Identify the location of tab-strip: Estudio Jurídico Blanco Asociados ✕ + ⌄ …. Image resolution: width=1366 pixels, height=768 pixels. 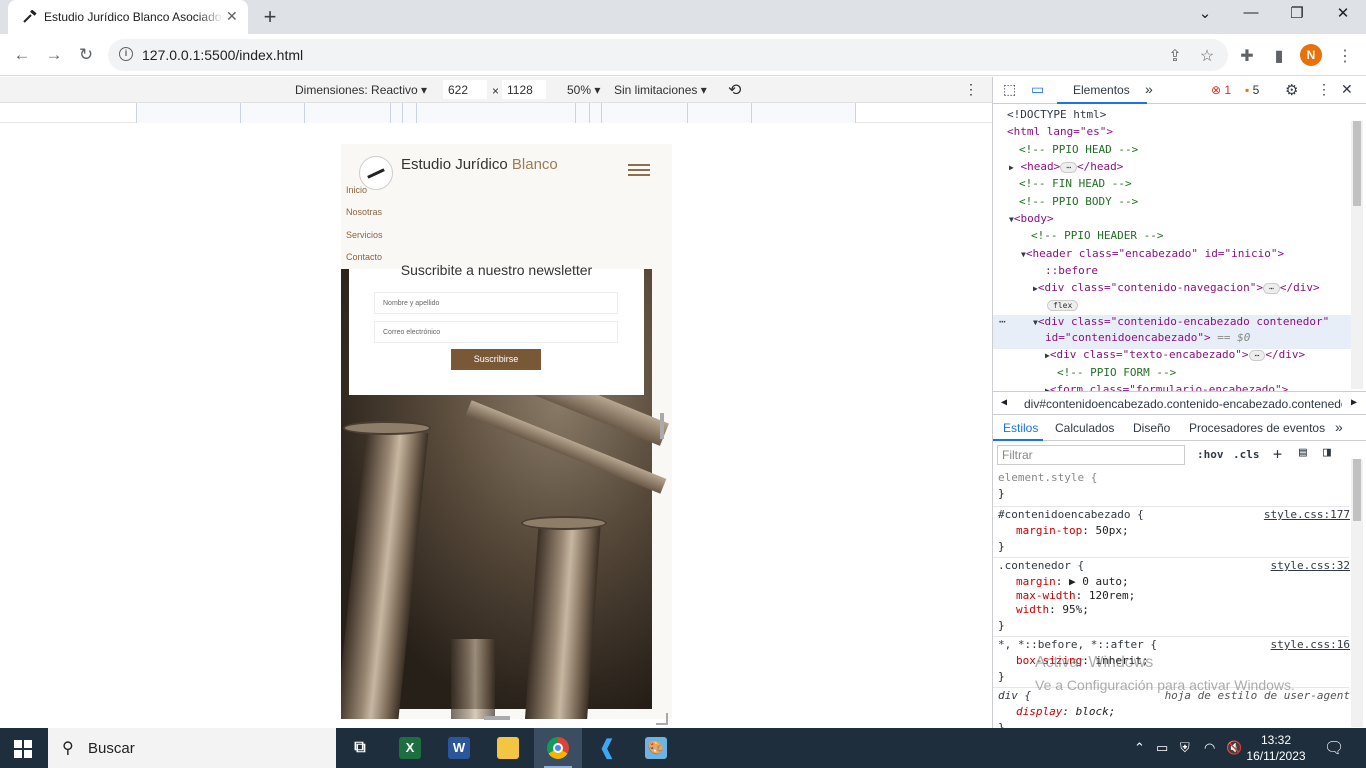
(683, 17).